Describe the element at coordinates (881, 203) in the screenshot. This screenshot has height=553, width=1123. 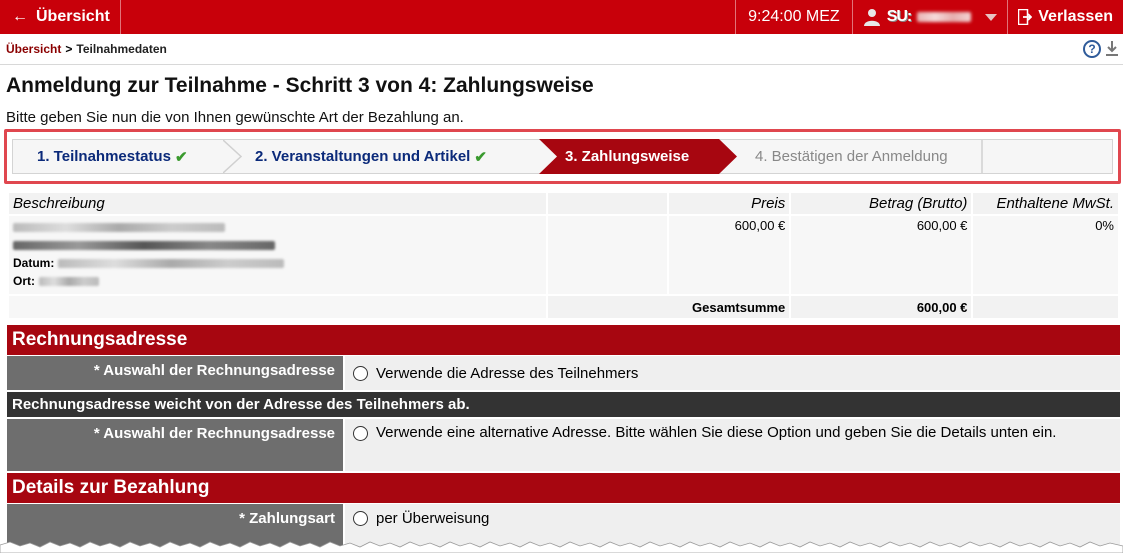
I see `column-header-amount: Betrag (Brutto)` at that location.